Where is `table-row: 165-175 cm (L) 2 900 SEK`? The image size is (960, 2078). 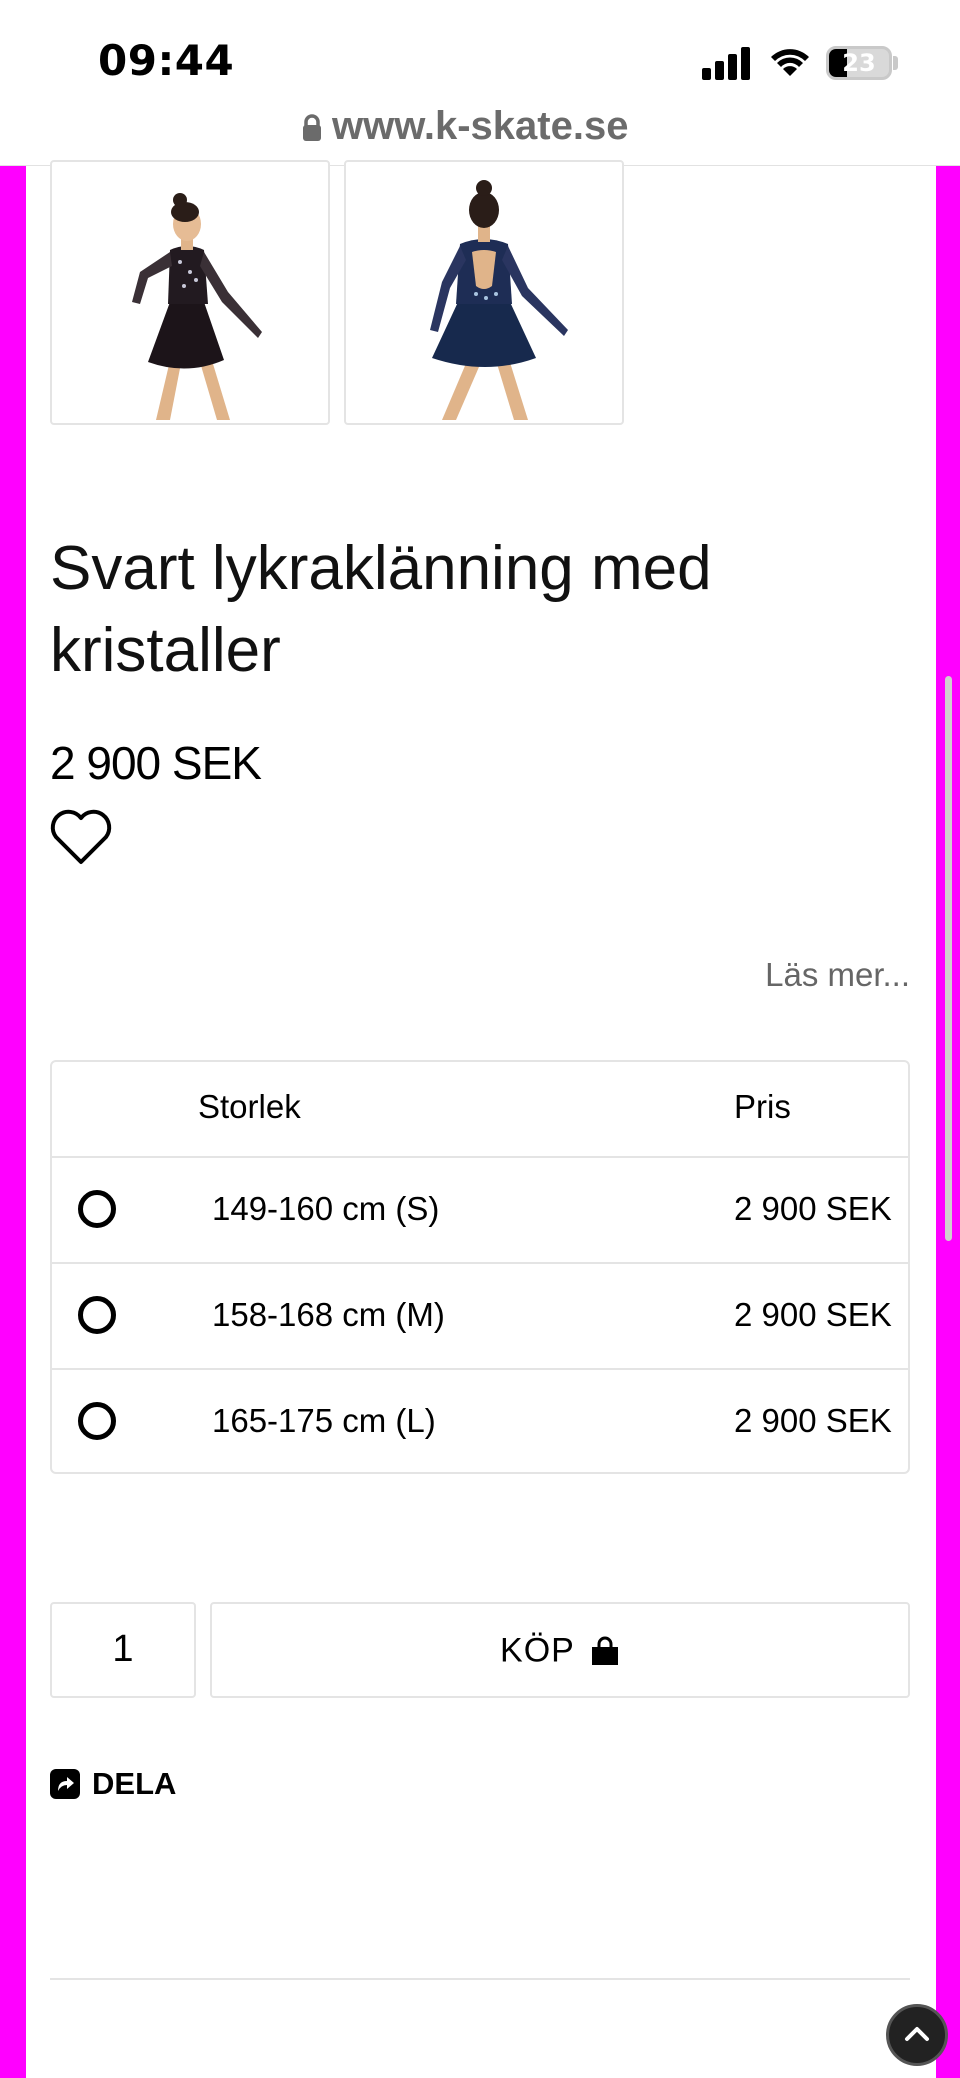 table-row: 165-175 cm (L) 2 900 SEK is located at coordinates (480, 1423).